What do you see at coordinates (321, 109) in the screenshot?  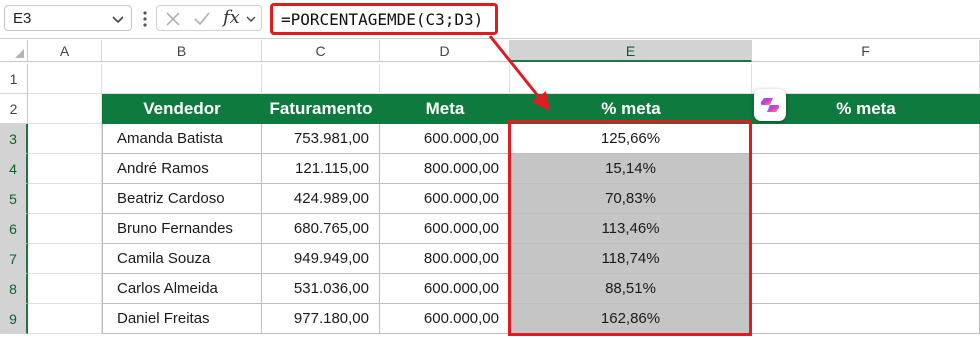 I see `header-faturamento: Faturamento` at bounding box center [321, 109].